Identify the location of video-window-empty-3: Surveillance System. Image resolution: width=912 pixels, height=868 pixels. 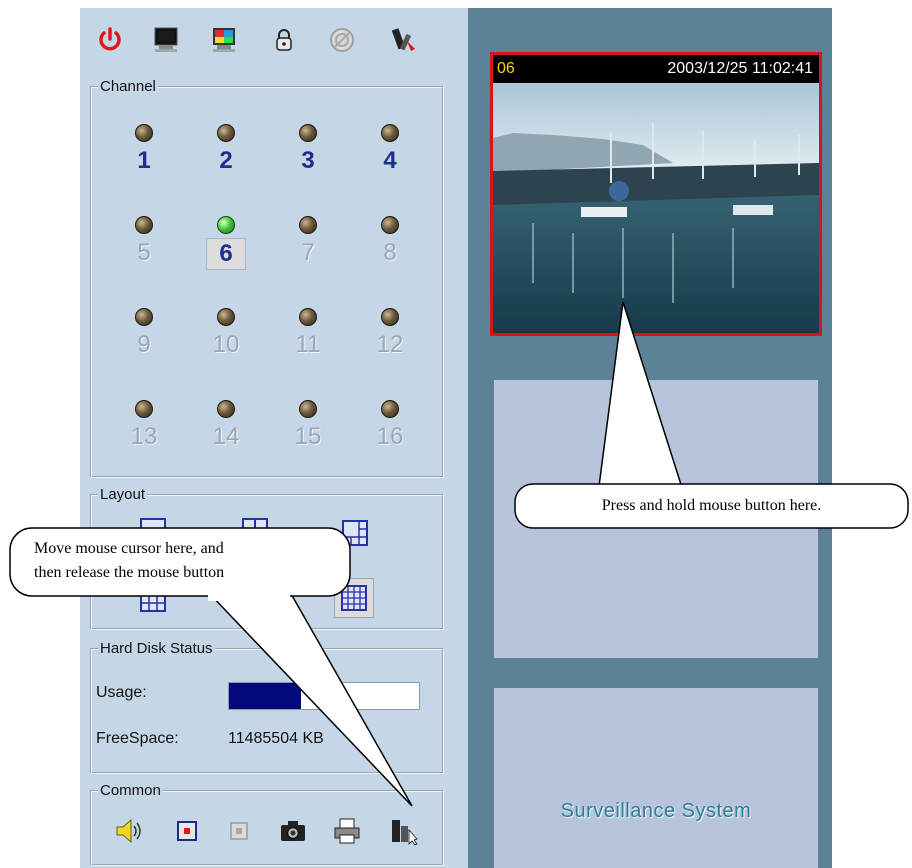
(656, 778).